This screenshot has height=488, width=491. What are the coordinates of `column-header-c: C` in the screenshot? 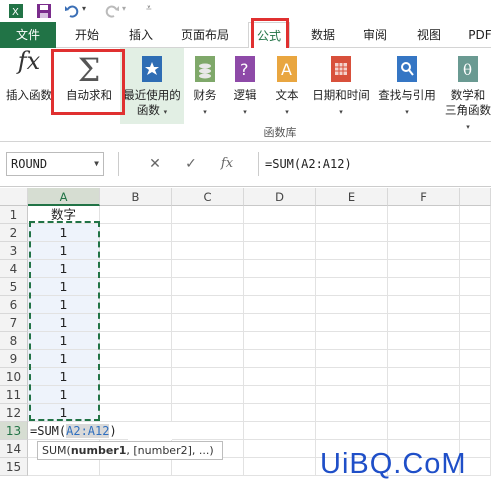 It's located at (208, 197).